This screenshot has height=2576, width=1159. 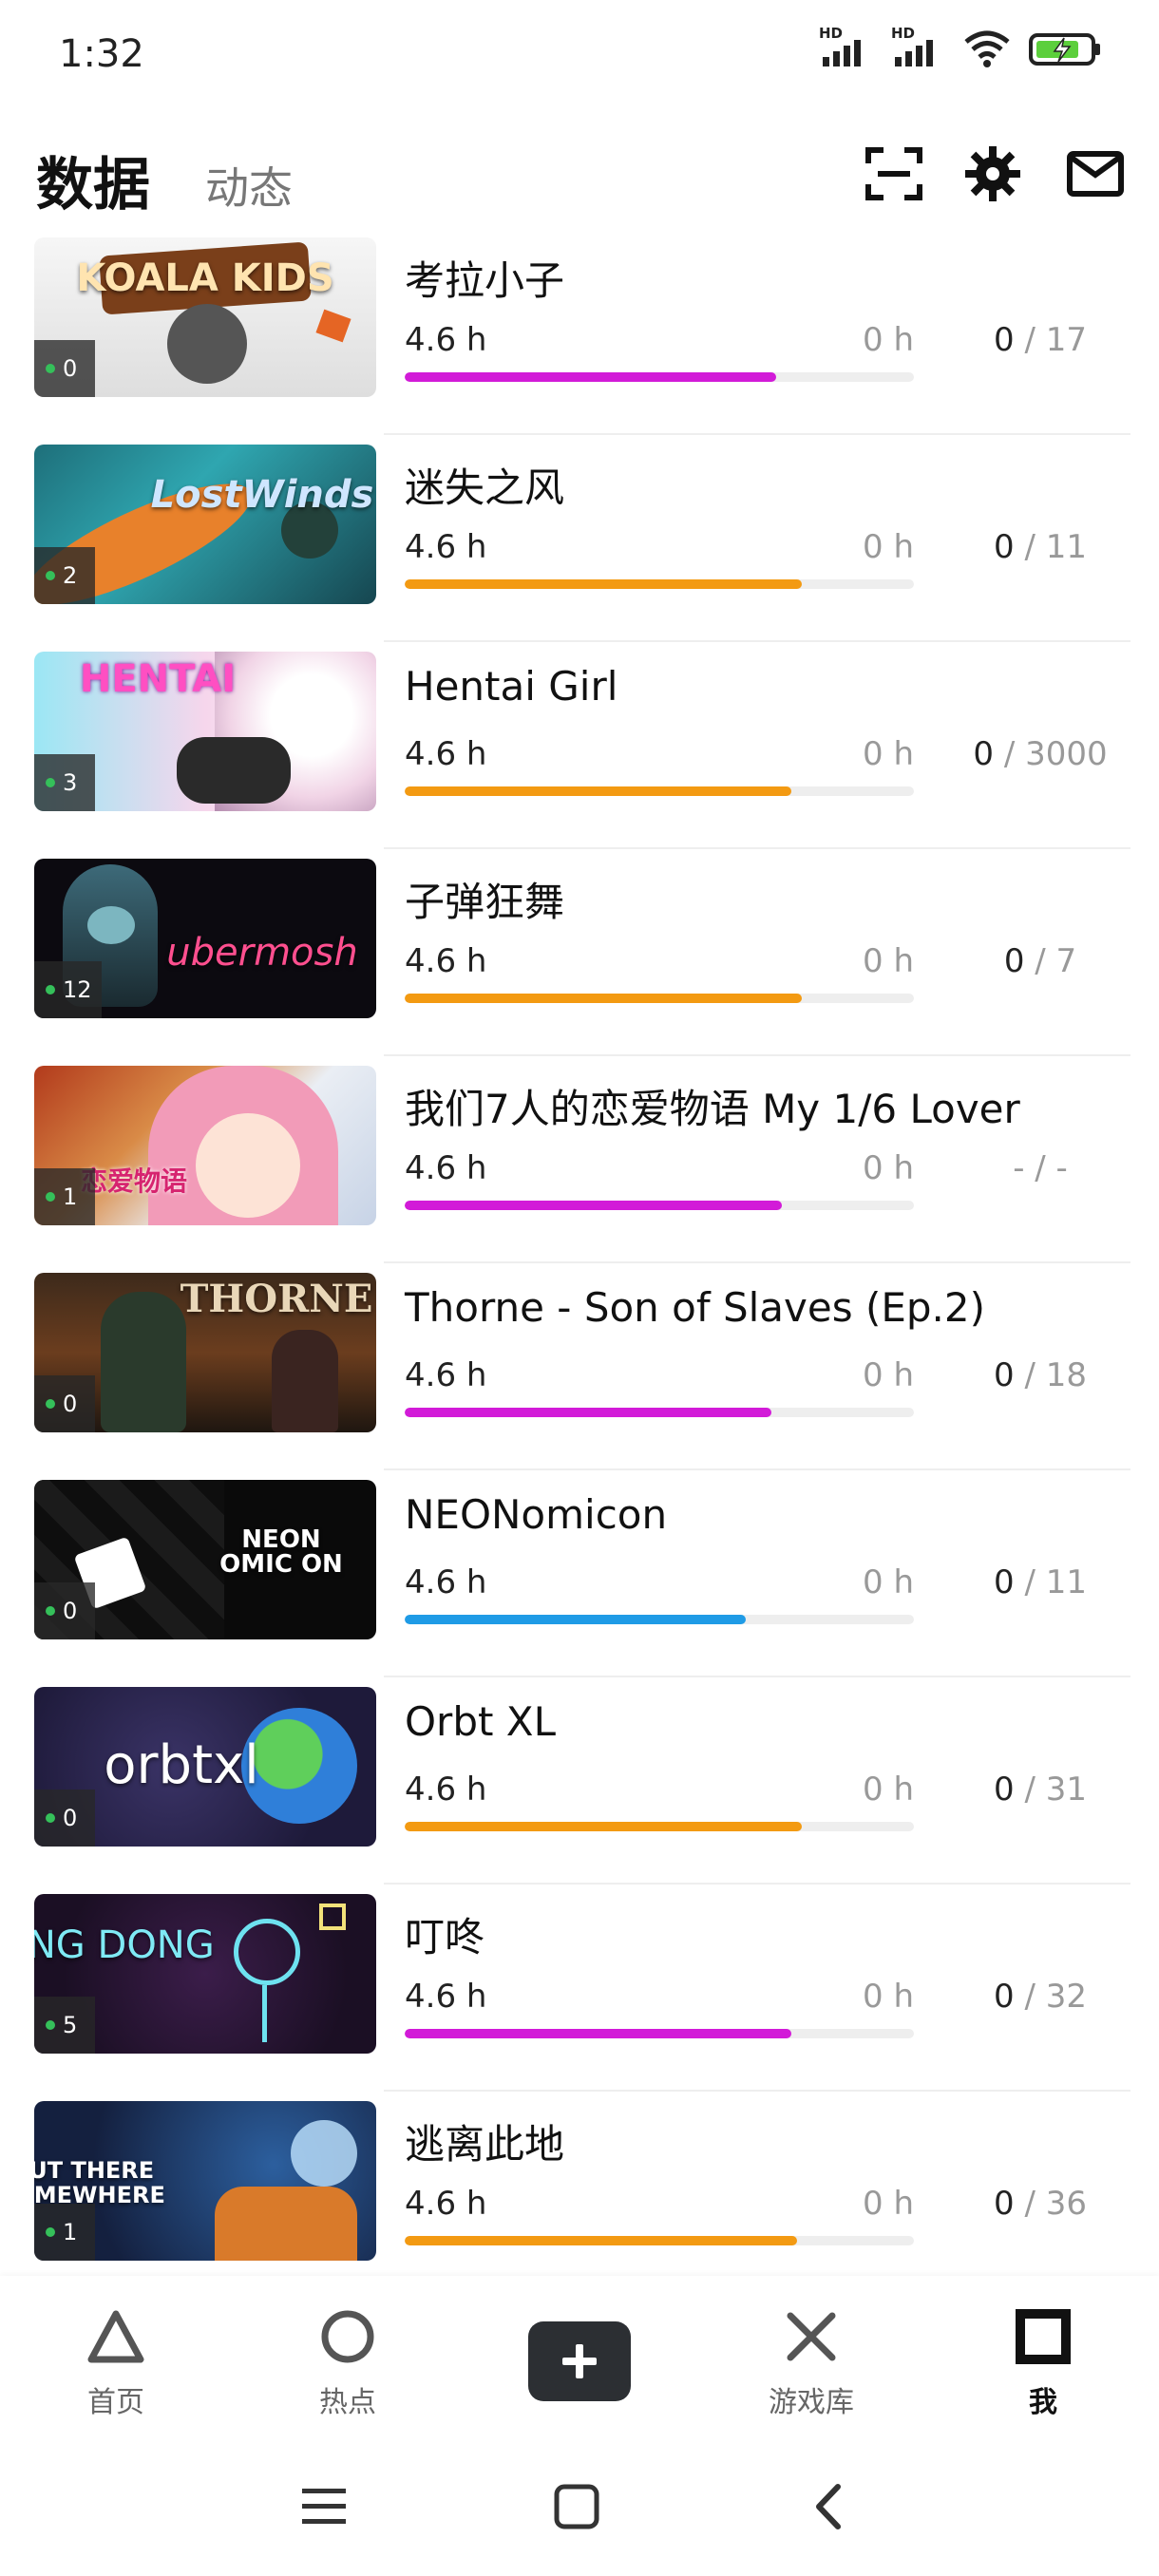 I want to click on home-icon, so click(x=576, y=2506).